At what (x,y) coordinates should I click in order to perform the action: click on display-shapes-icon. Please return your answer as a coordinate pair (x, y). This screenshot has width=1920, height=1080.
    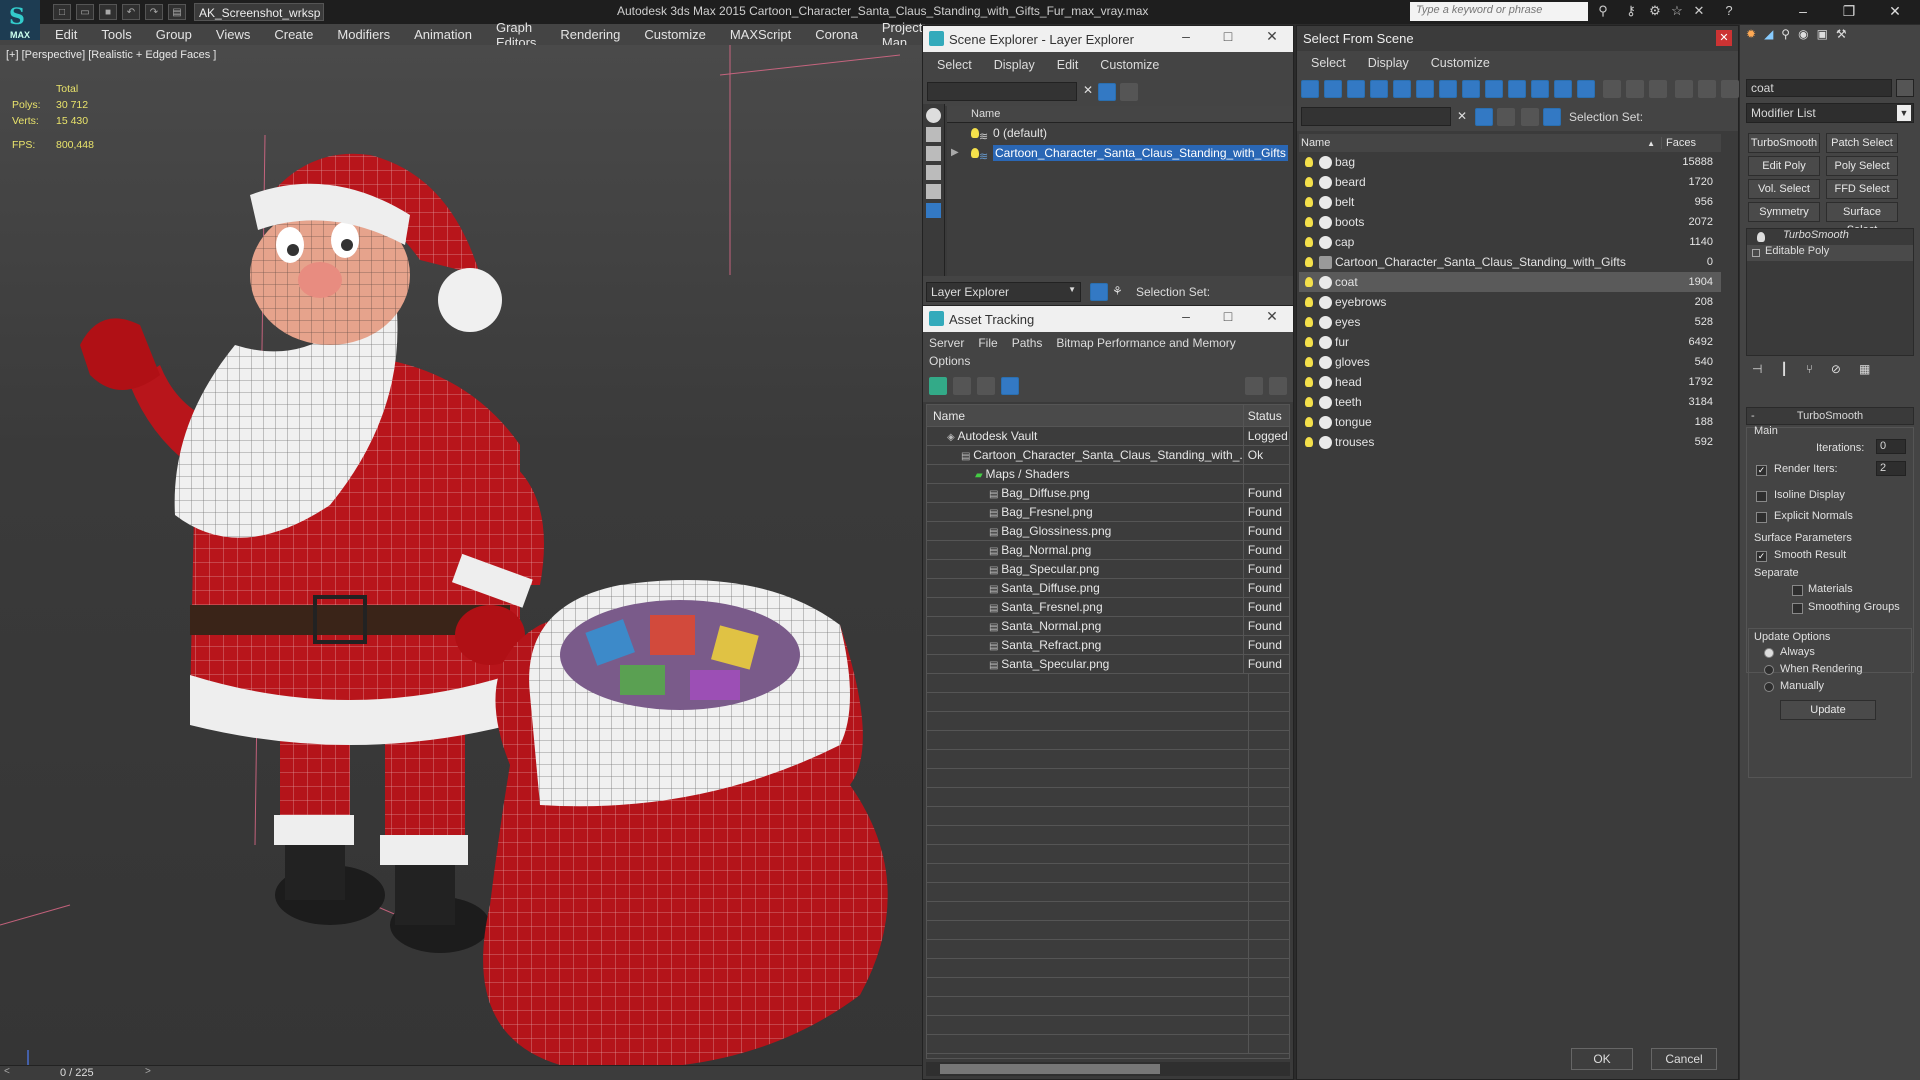
    Looking at the image, I should click on (933, 134).